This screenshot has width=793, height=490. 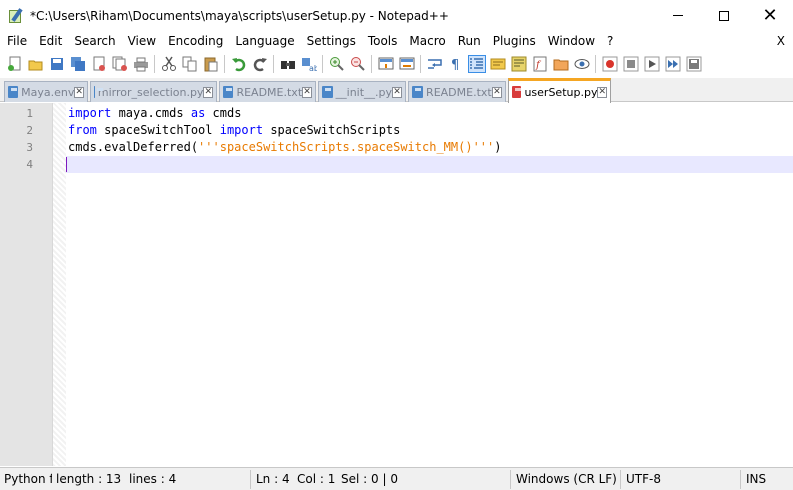 What do you see at coordinates (239, 64) in the screenshot?
I see `undo-icon` at bounding box center [239, 64].